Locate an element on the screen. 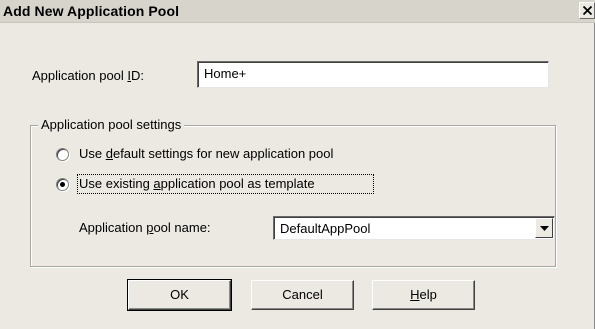 Image resolution: width=595 pixels, height=329 pixels. pool-name-select: DefaultAppPool is located at coordinates (414, 228).